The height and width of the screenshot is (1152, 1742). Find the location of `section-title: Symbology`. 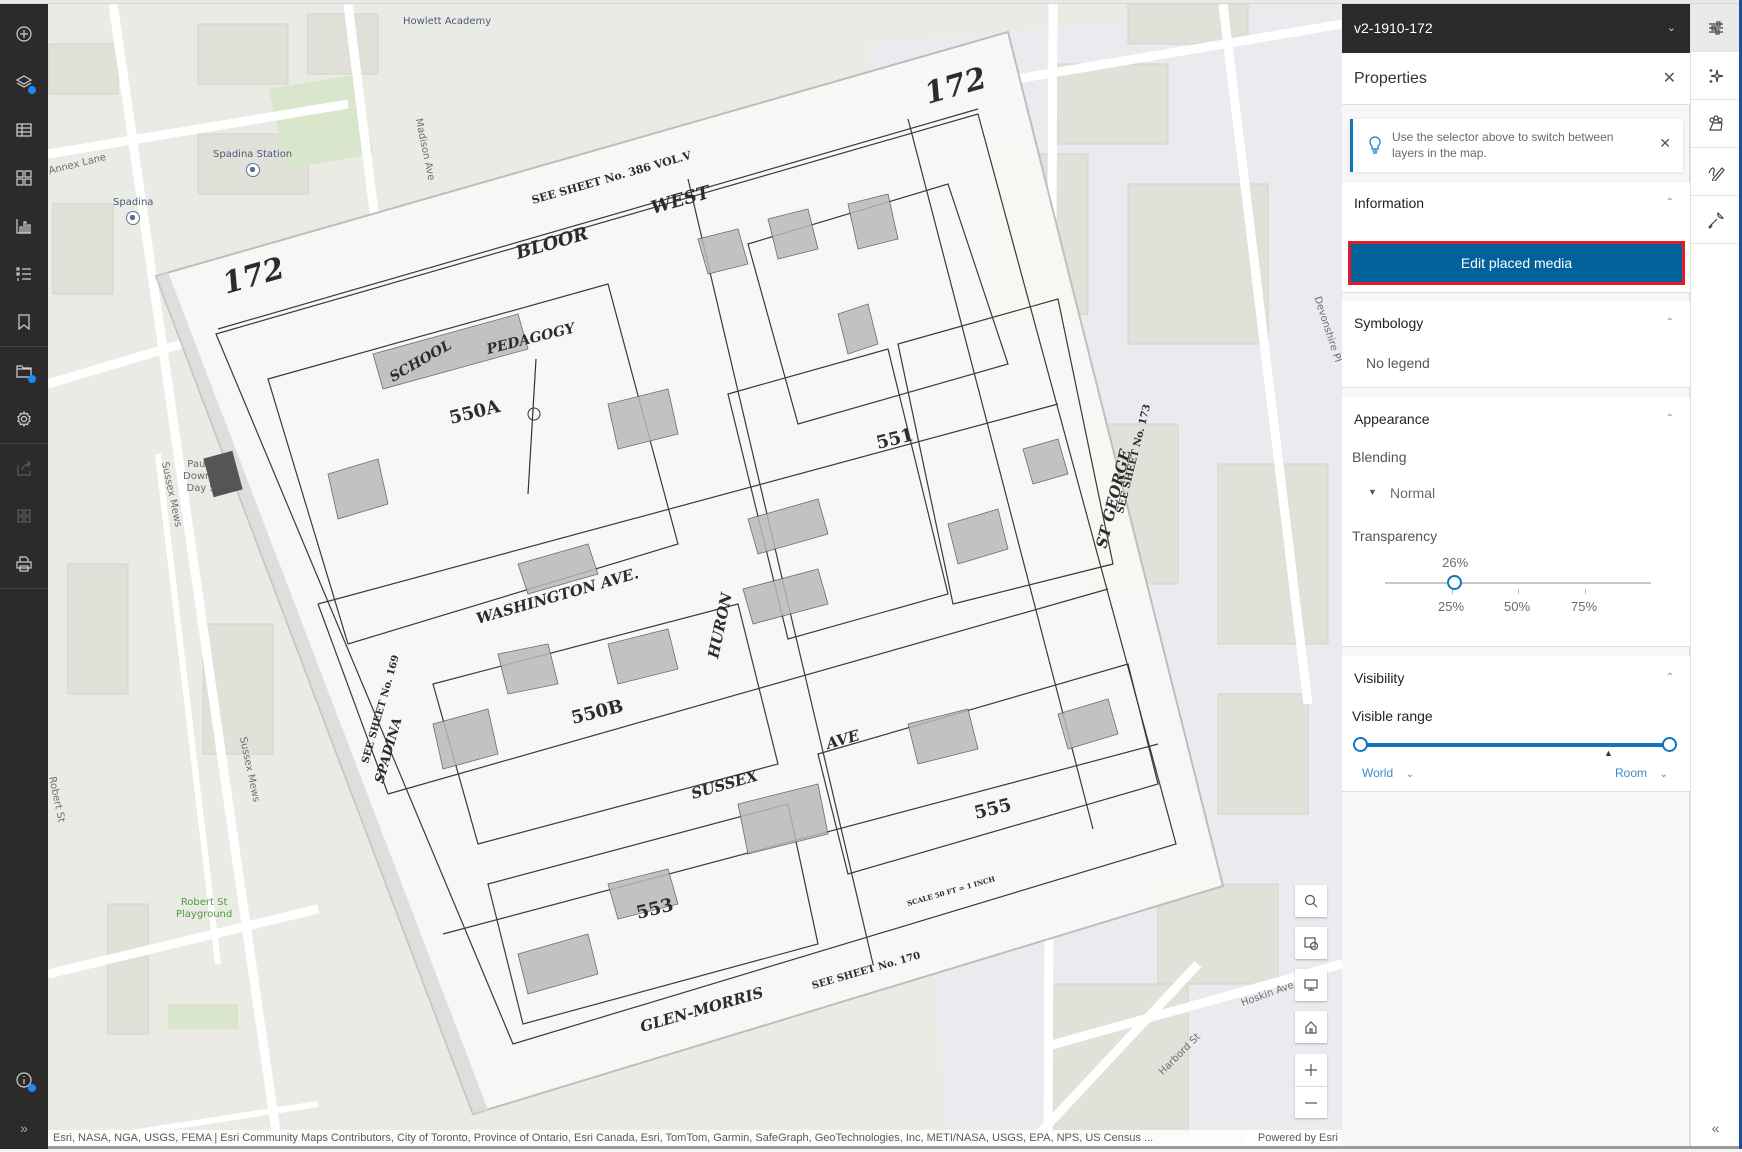

section-title: Symbology is located at coordinates (1388, 323).